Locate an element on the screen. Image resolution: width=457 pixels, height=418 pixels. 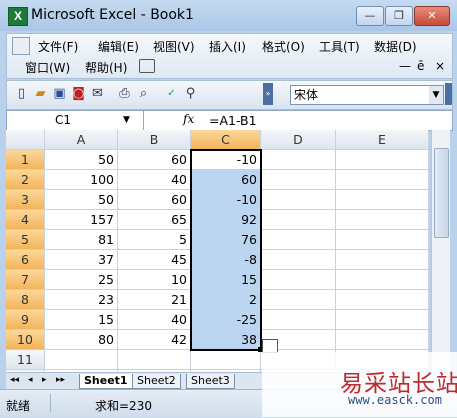
new-icon: ▯ is located at coordinates (21, 93).